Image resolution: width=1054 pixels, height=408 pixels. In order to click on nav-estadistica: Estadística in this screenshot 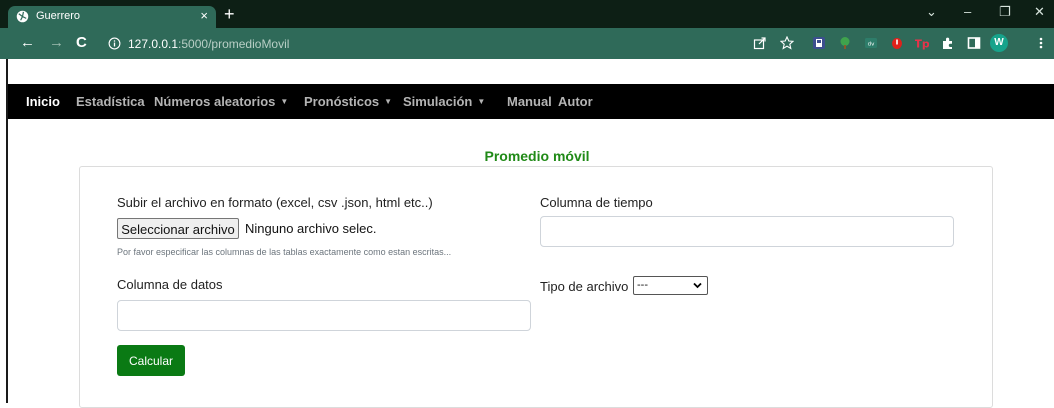, I will do `click(110, 101)`.